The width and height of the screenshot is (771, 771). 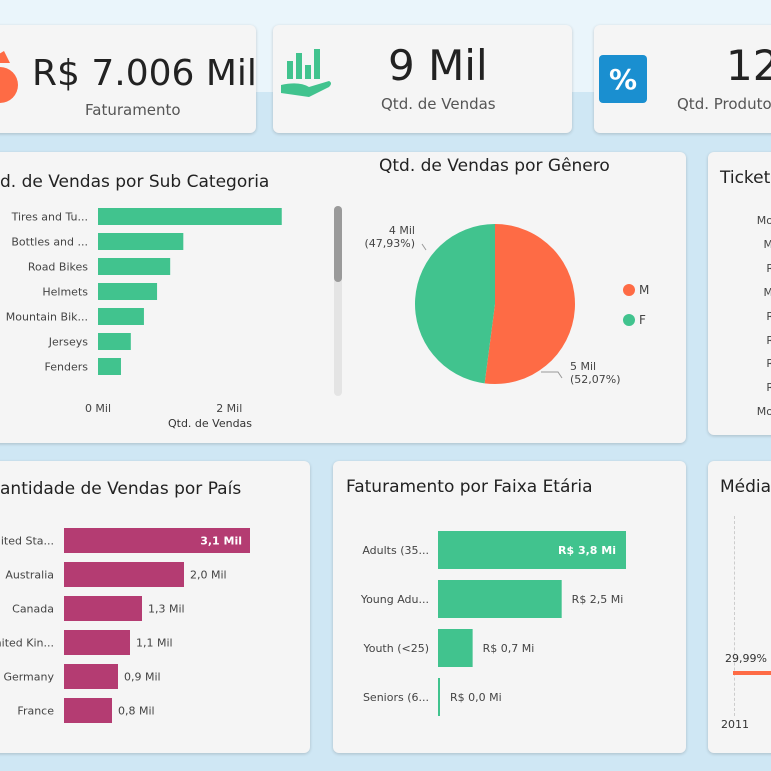 What do you see at coordinates (752, 673) in the screenshot?
I see `media-trend-line` at bounding box center [752, 673].